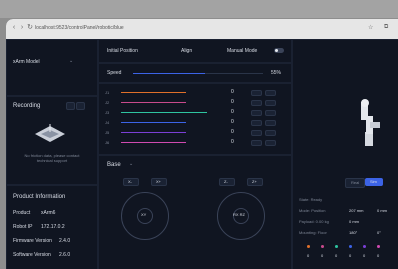 The image size is (398, 269). Describe the element at coordinates (382, 210) in the screenshot. I see `state-extra: 0 mm` at that location.